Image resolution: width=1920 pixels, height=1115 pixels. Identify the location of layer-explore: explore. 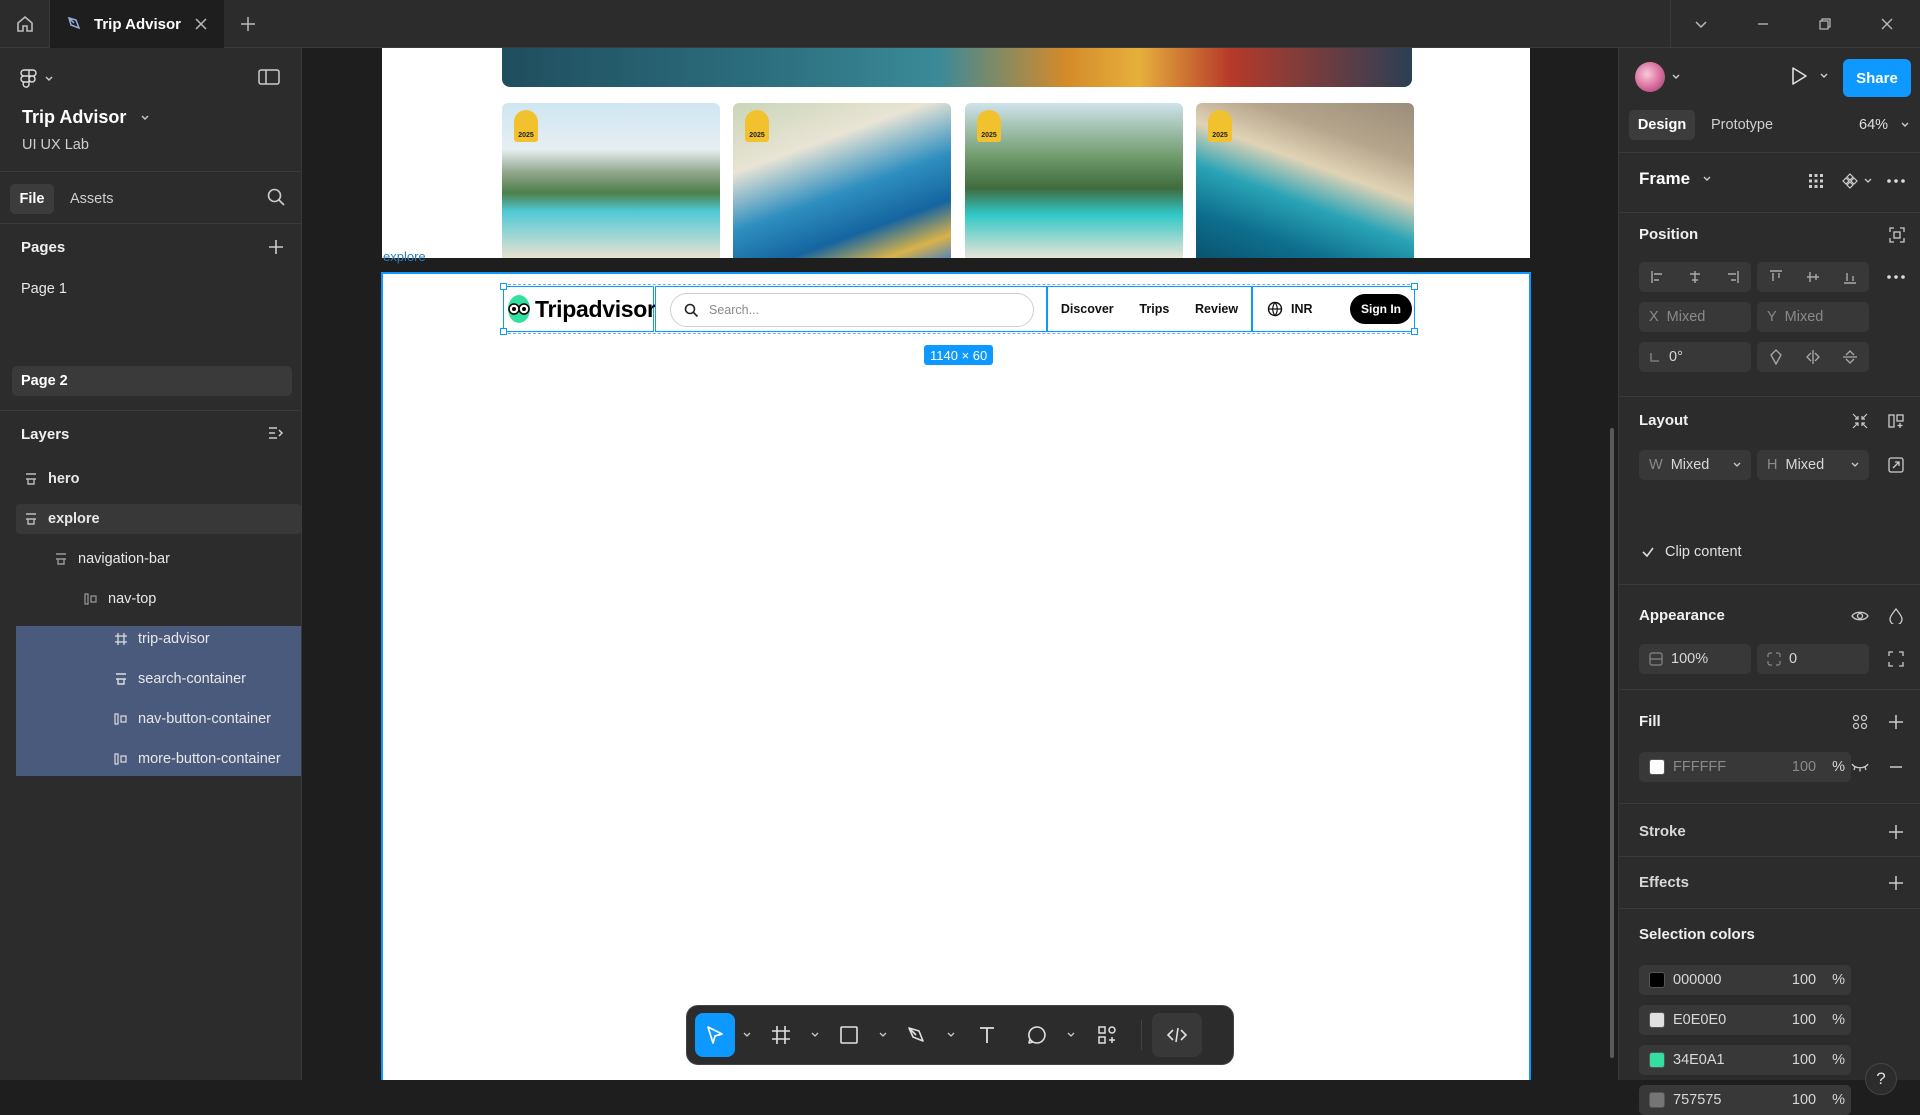
(158, 519).